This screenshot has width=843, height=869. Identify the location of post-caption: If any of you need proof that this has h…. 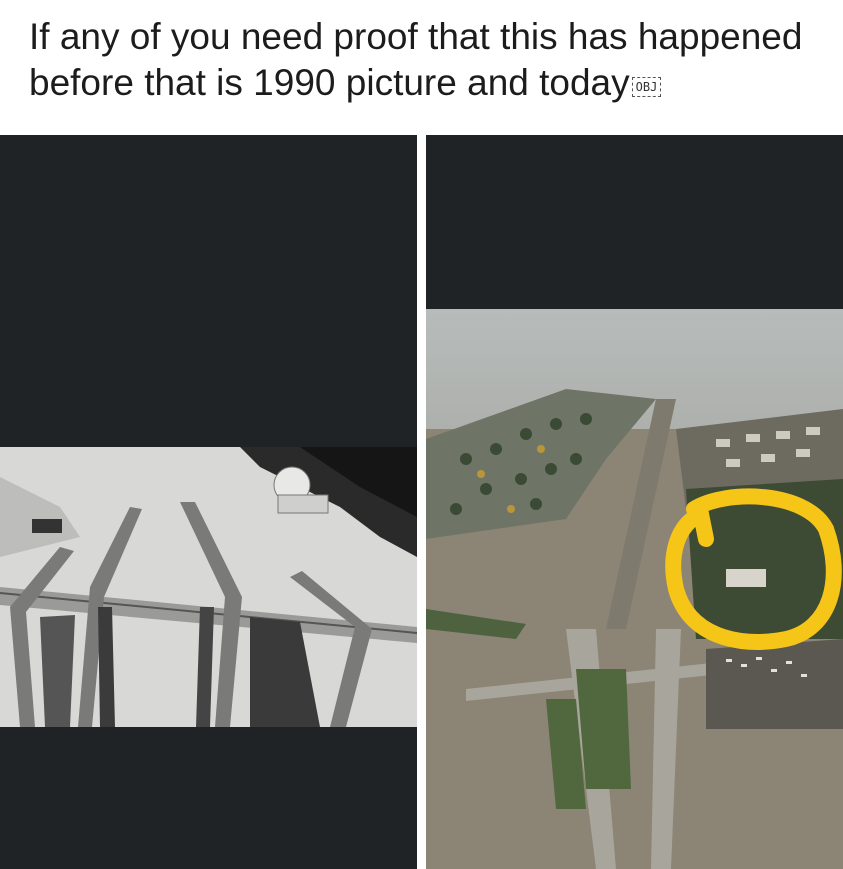
(429, 60).